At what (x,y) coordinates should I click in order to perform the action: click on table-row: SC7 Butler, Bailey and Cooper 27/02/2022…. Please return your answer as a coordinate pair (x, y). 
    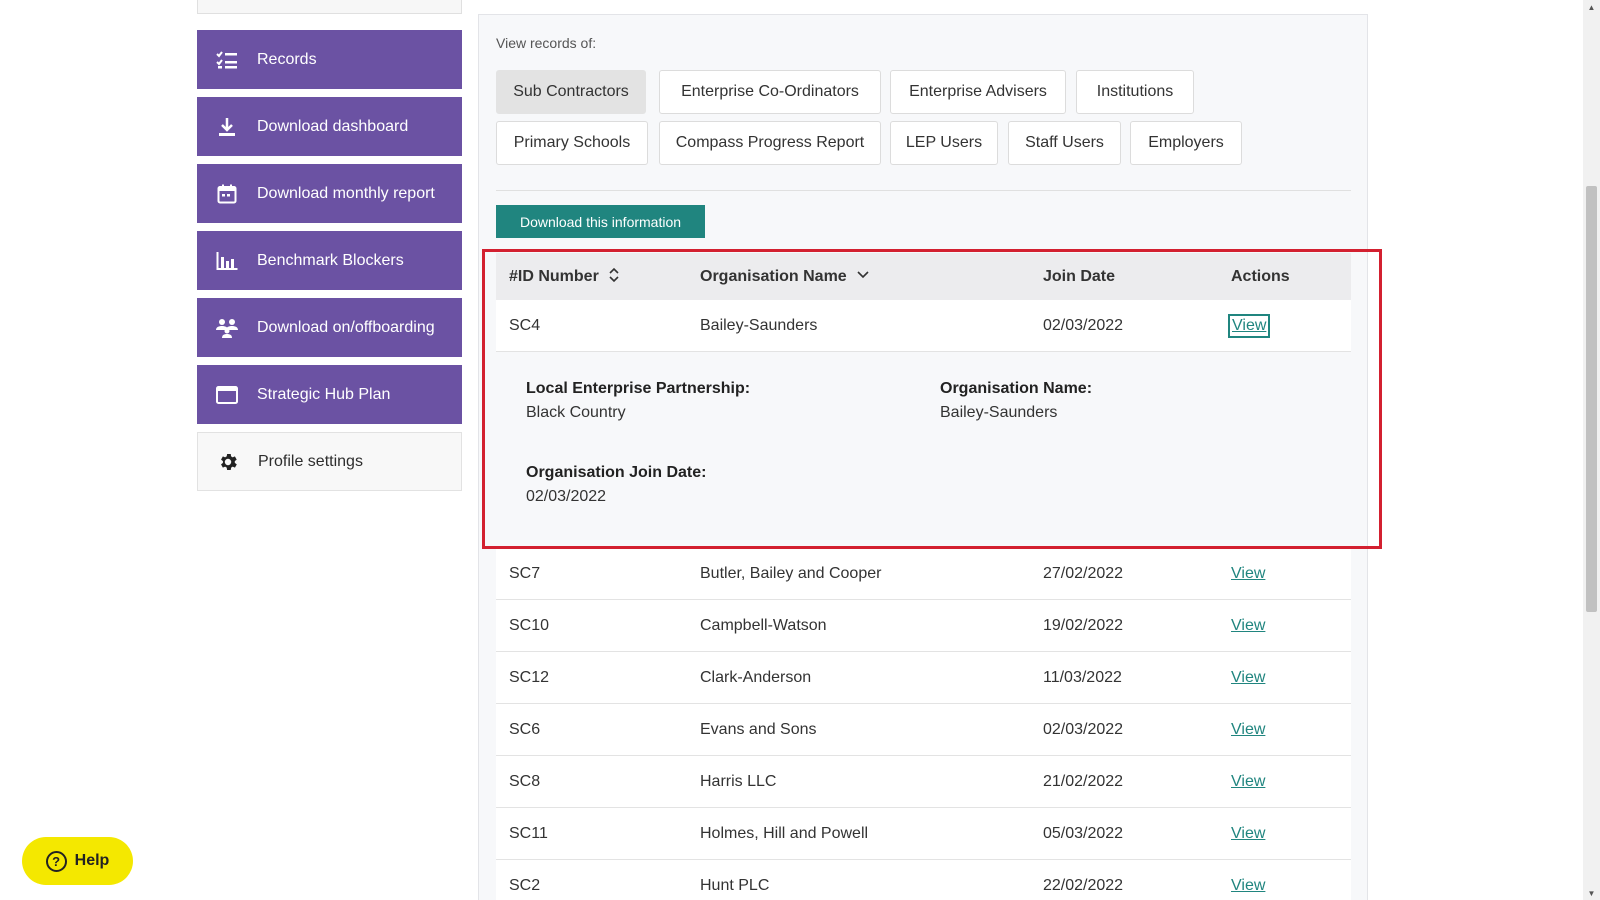
    Looking at the image, I should click on (923, 574).